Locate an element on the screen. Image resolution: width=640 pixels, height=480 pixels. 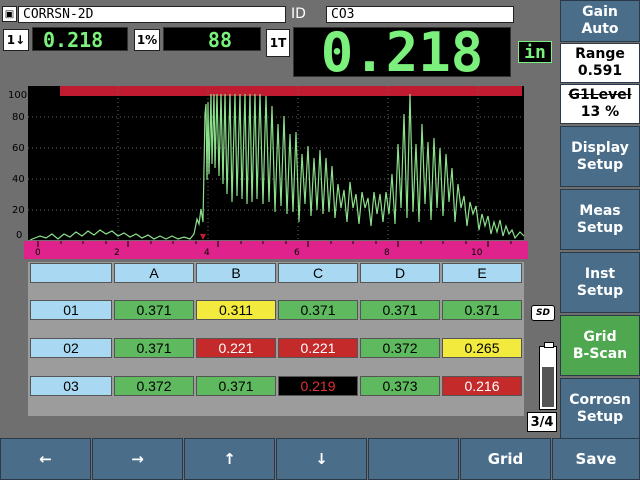
grid-bscan-button: Grid B-Scan is located at coordinates (600, 345).